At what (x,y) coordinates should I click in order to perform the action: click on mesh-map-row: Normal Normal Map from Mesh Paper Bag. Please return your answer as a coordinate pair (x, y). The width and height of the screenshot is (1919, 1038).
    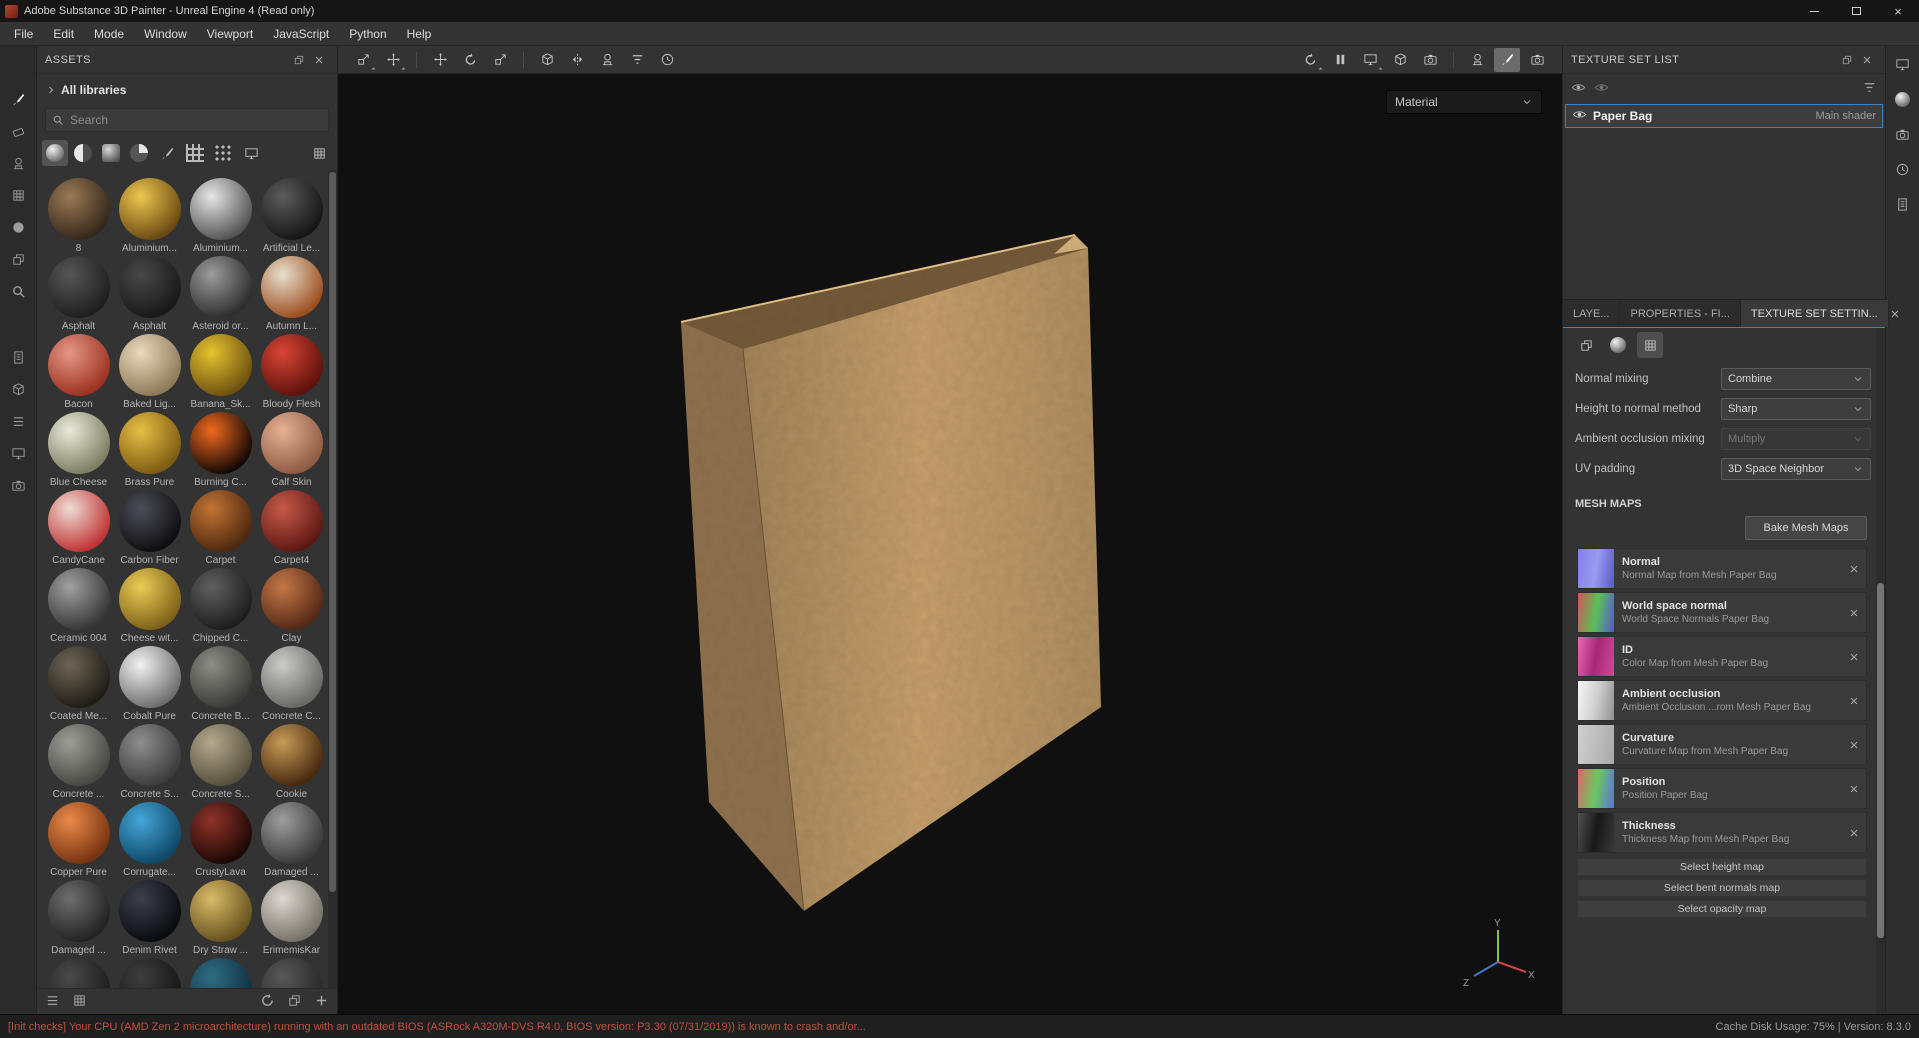
    Looking at the image, I should click on (1722, 568).